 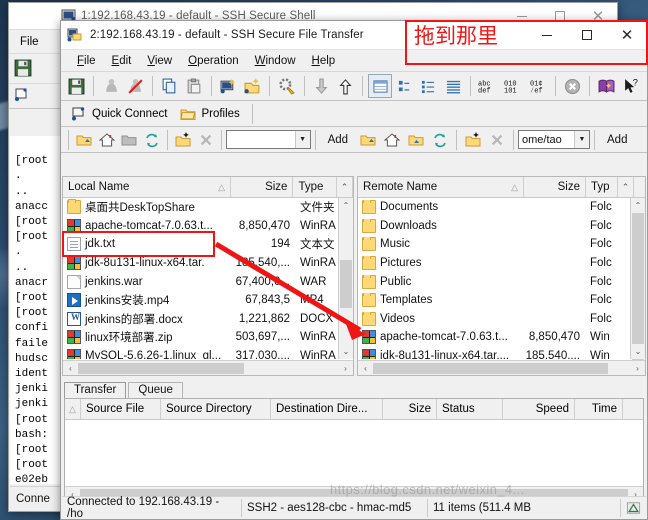 What do you see at coordinates (228, 86) in the screenshot?
I see `new-terminal-icon` at bounding box center [228, 86].